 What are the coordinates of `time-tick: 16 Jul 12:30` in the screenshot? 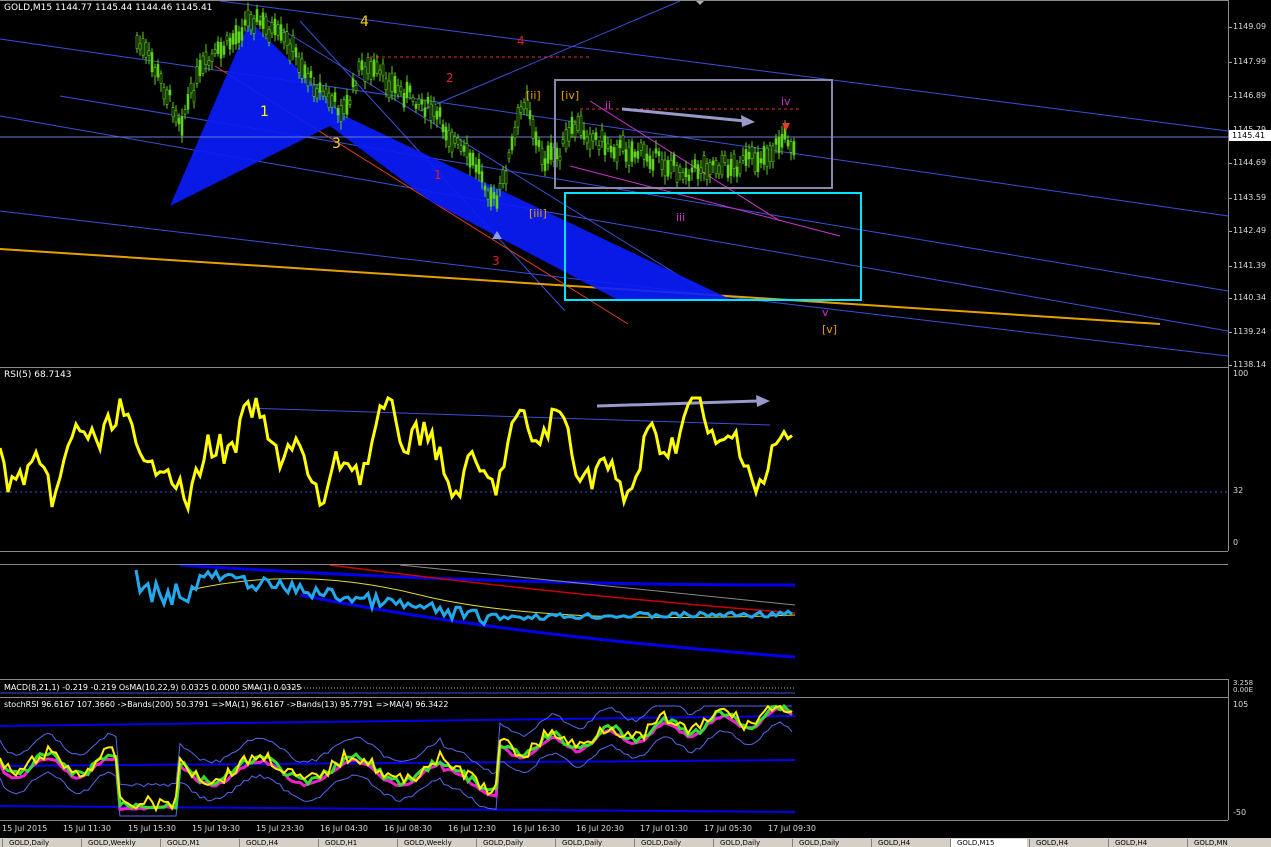 It's located at (472, 828).